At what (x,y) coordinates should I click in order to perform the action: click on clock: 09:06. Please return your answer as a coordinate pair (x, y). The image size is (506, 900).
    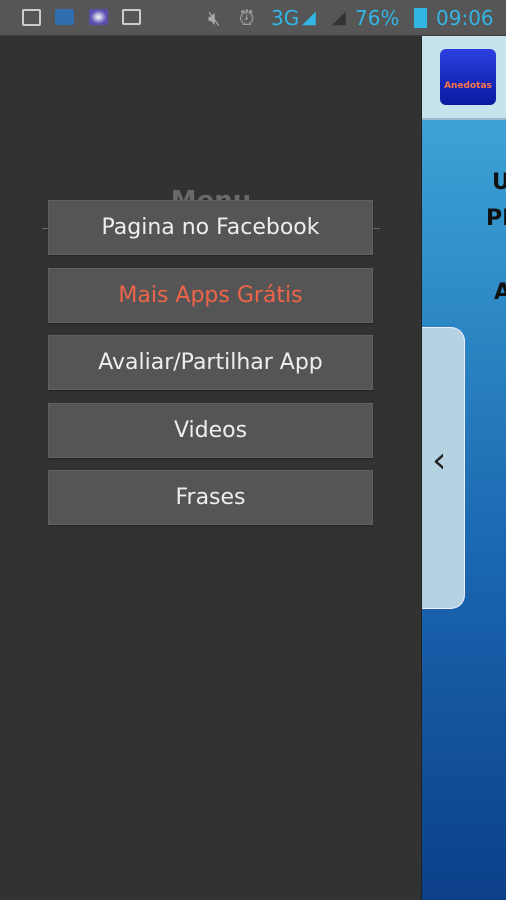
    Looking at the image, I should click on (465, 17).